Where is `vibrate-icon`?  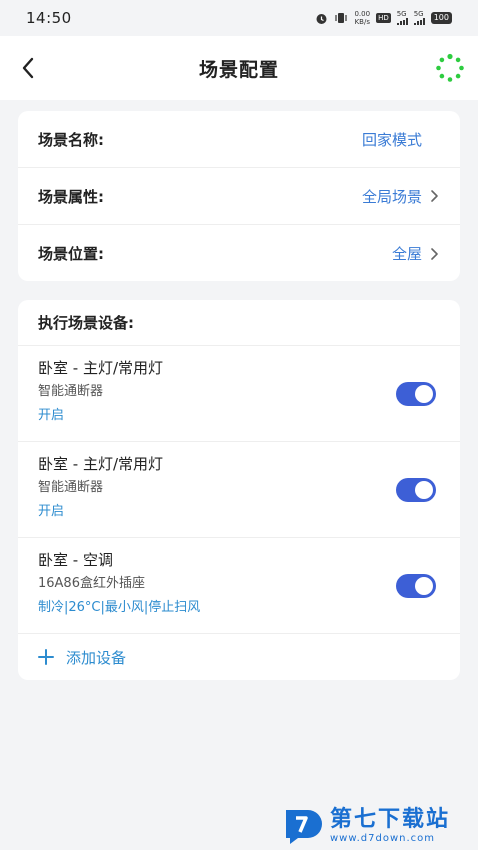
vibrate-icon is located at coordinates (341, 18).